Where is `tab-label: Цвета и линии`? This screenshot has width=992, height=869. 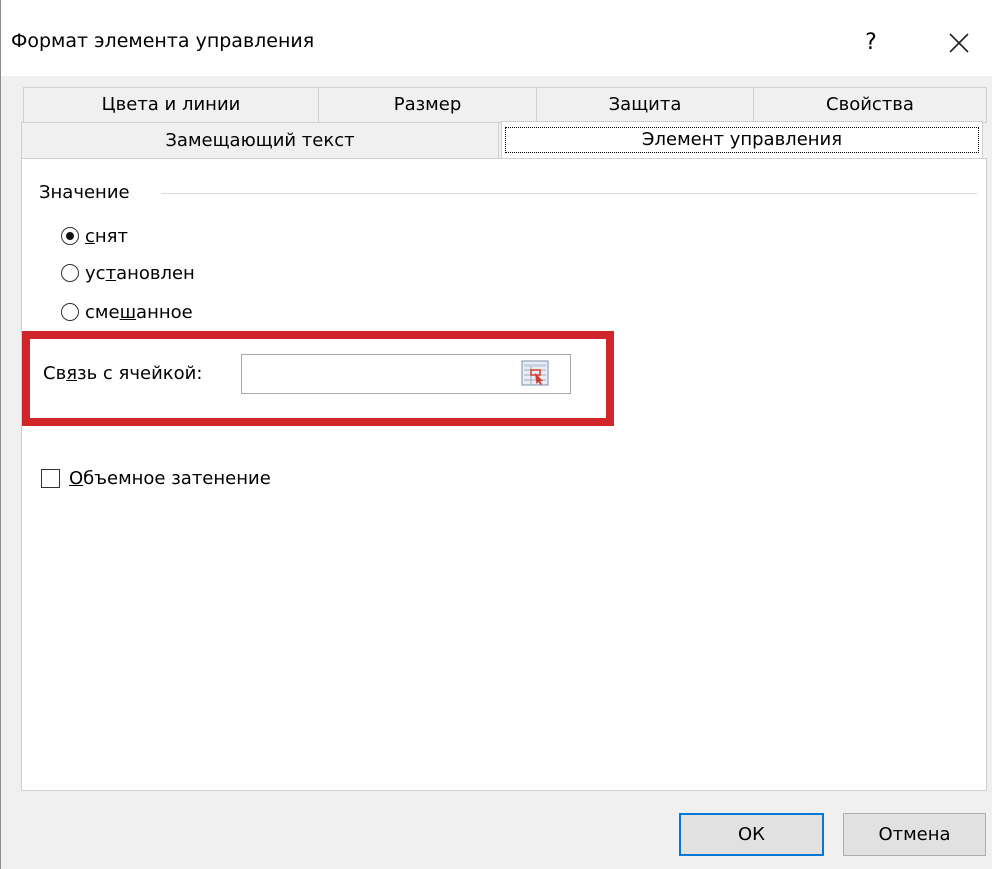 tab-label: Цвета и линии is located at coordinates (171, 104).